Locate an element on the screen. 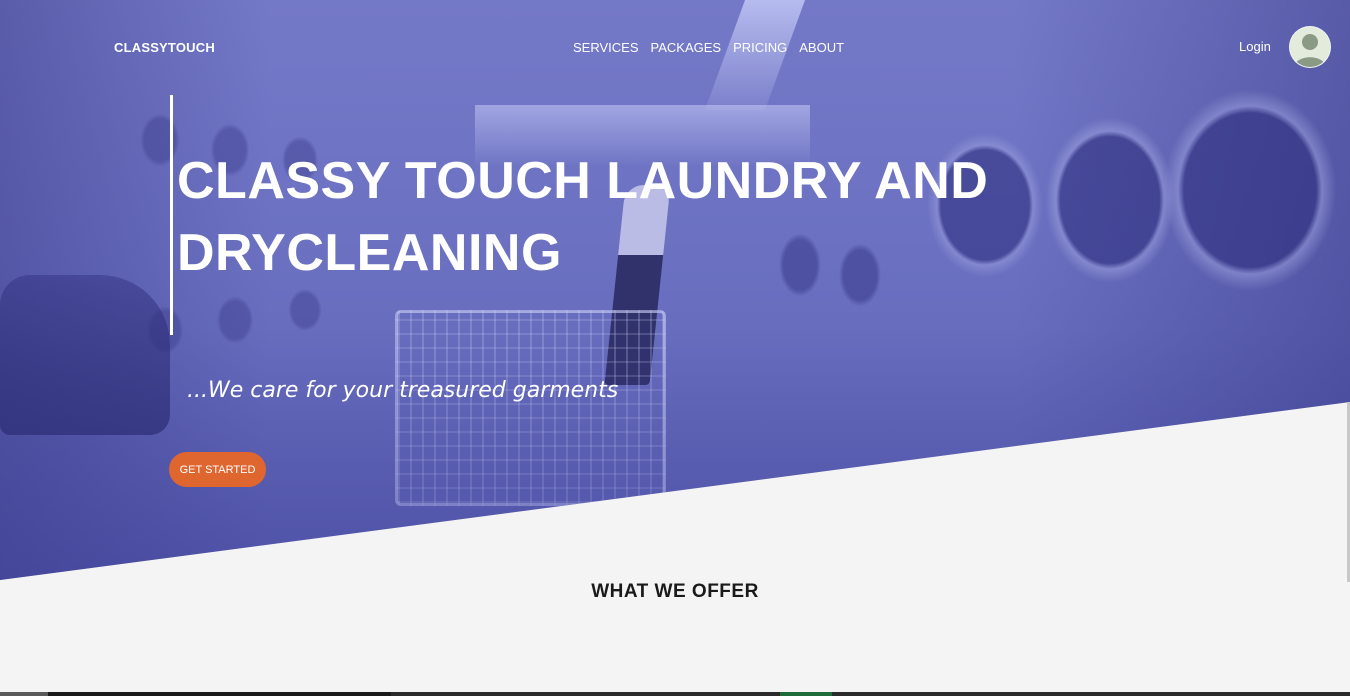 Image resolution: width=1350 pixels, height=696 pixels. hero-title: CLASSY TOUCH LAUNDRY AND DRYCLEANING is located at coordinates (587, 217).